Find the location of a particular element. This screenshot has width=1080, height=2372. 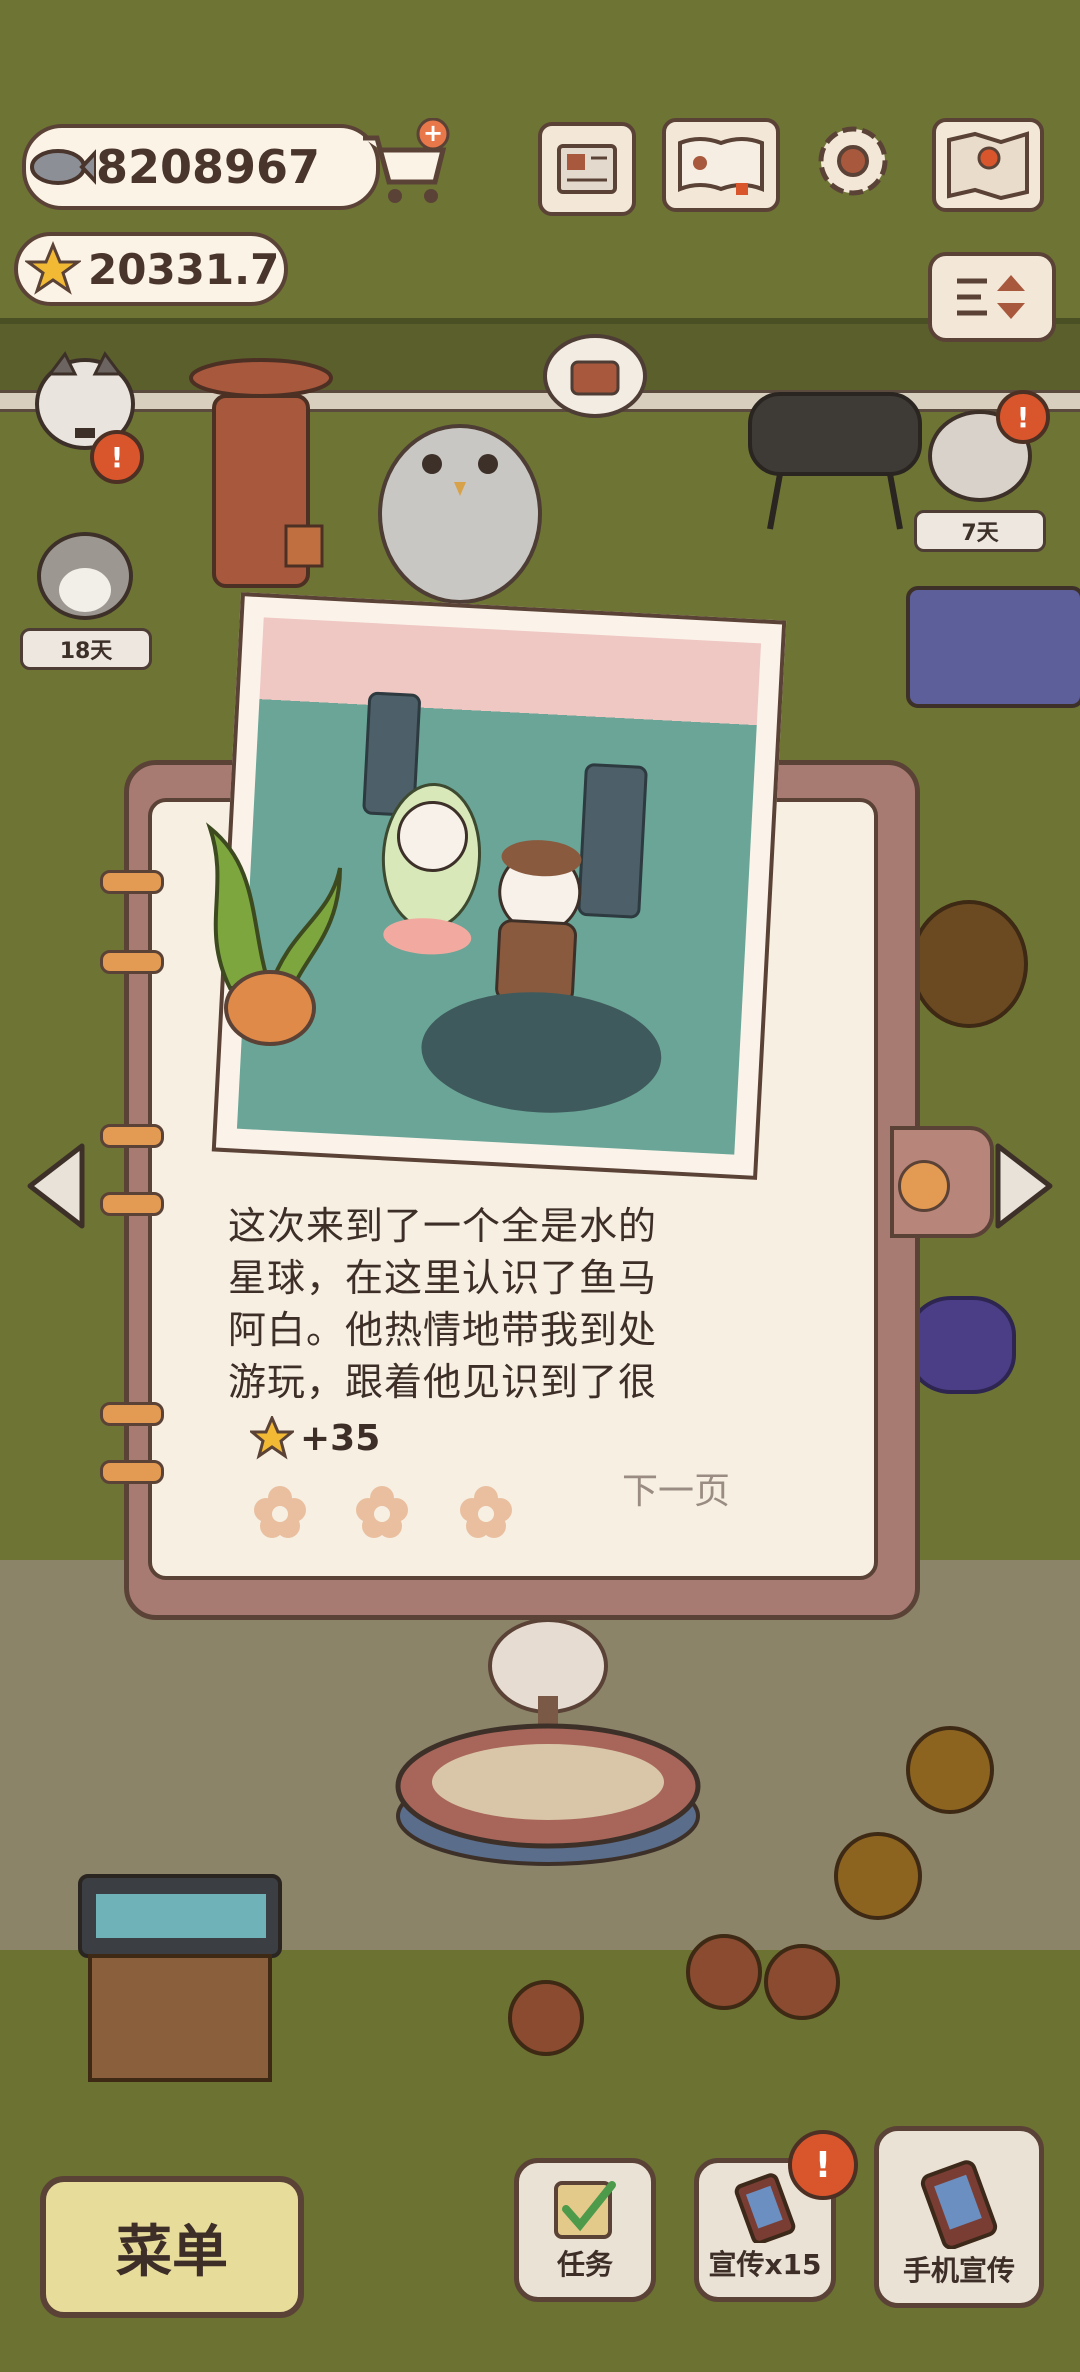

cat-days-tag-left: 18天 is located at coordinates (86, 649).